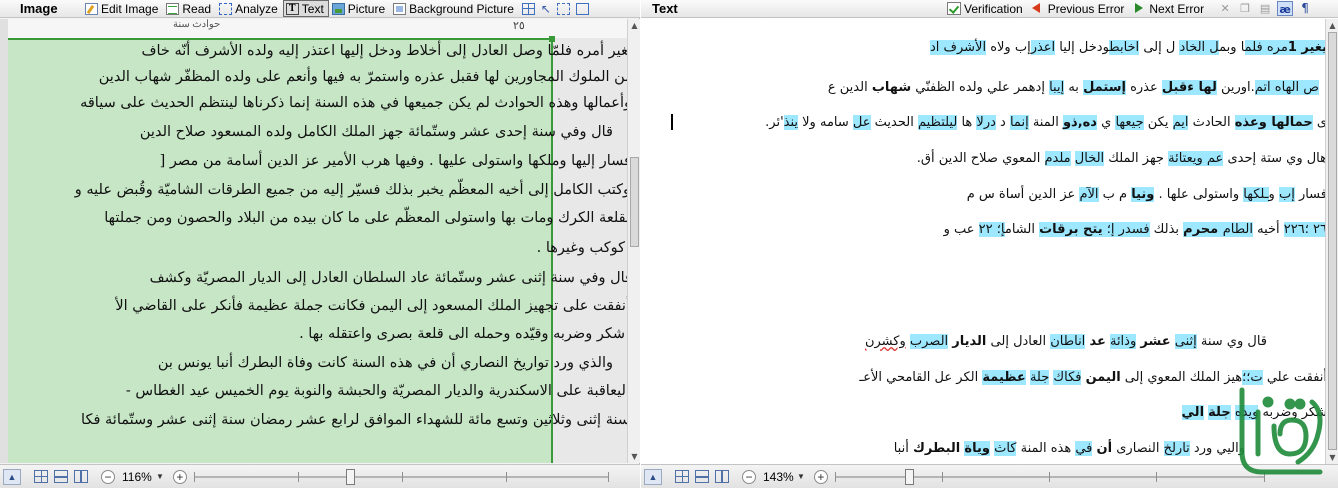 The image size is (1338, 488). I want to click on uncertain-word: إثنى, so click(1185, 341).